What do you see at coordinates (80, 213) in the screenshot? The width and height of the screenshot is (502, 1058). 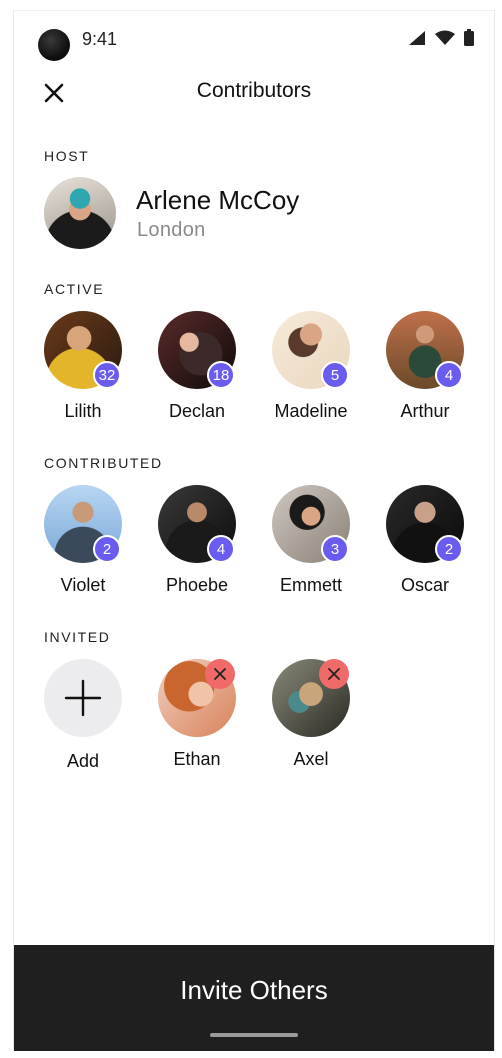 I see `host-avatar` at bounding box center [80, 213].